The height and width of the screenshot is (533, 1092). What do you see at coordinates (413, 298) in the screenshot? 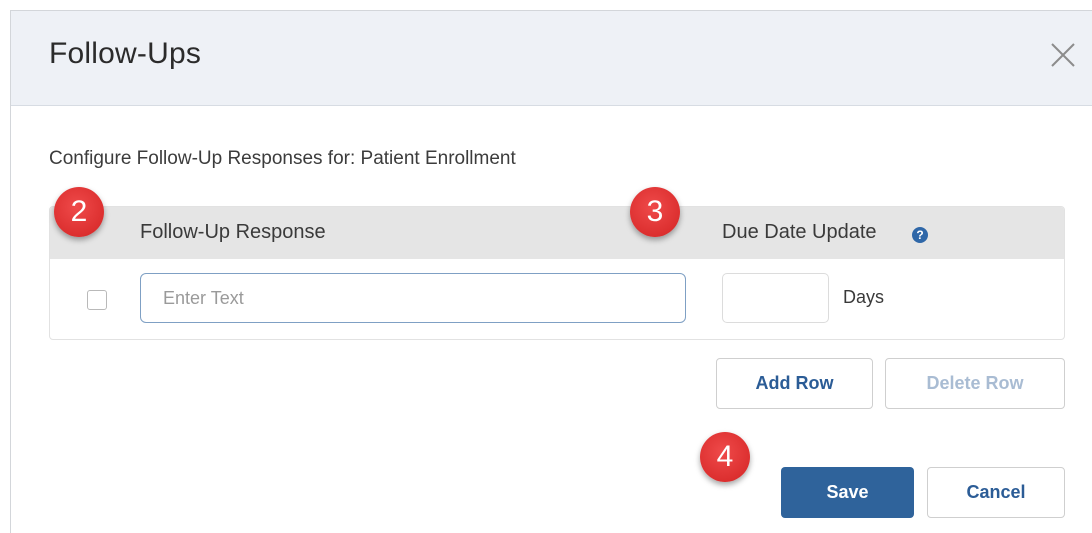
I see `follow-up-response-input` at bounding box center [413, 298].